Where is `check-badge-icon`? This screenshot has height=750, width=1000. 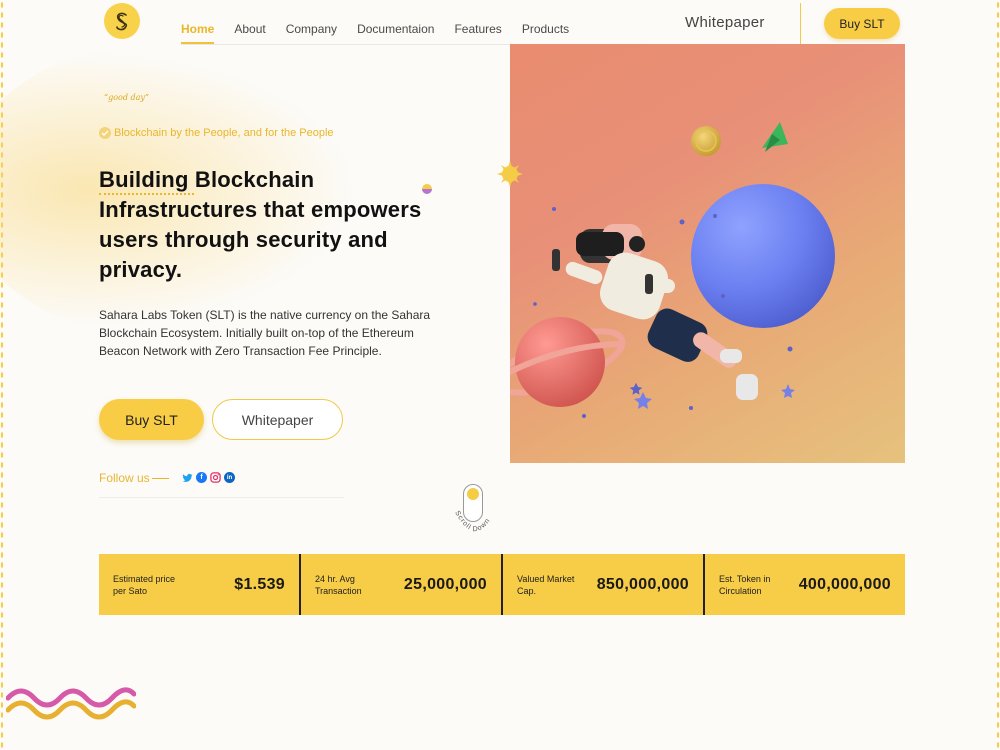 check-badge-icon is located at coordinates (105, 133).